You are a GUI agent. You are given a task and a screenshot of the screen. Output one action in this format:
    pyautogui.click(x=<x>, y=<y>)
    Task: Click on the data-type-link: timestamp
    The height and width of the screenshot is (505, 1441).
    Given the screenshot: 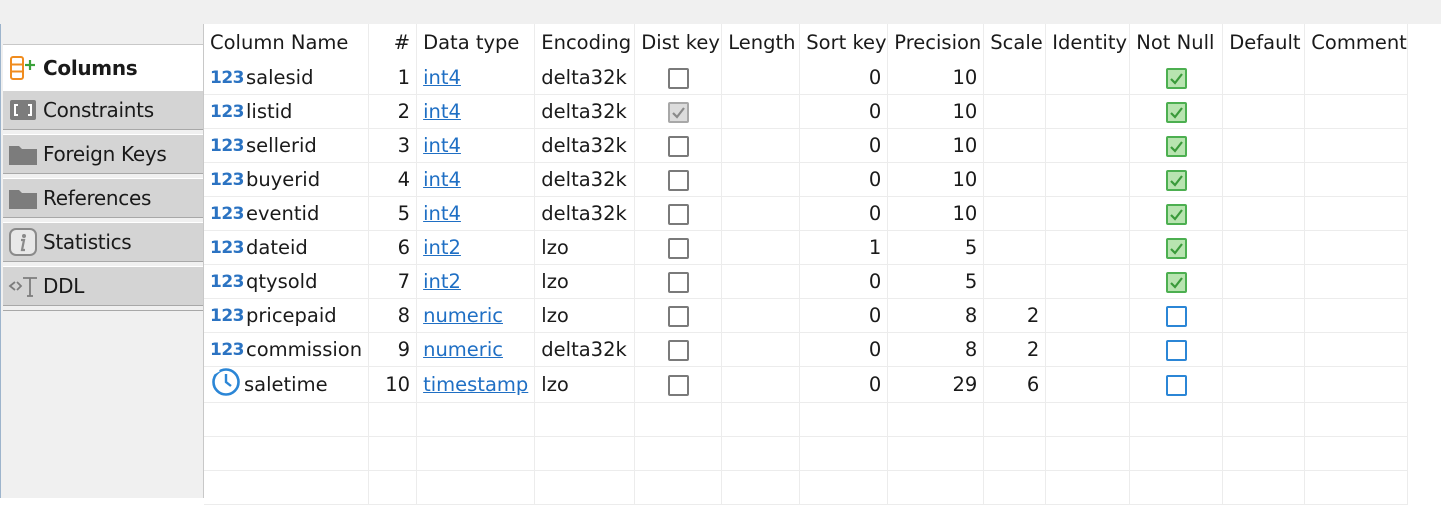 What is the action you would take?
    pyautogui.click(x=475, y=384)
    